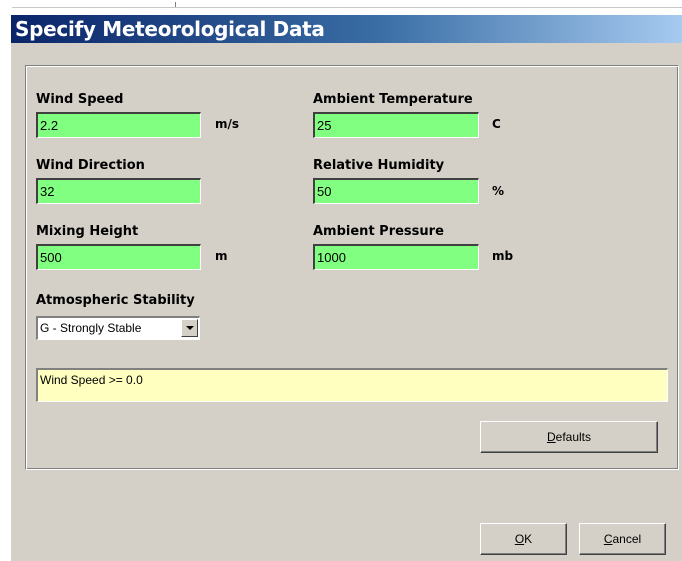 This screenshot has height=561, width=682. What do you see at coordinates (221, 256) in the screenshot?
I see `mixing-height-unit: m` at bounding box center [221, 256].